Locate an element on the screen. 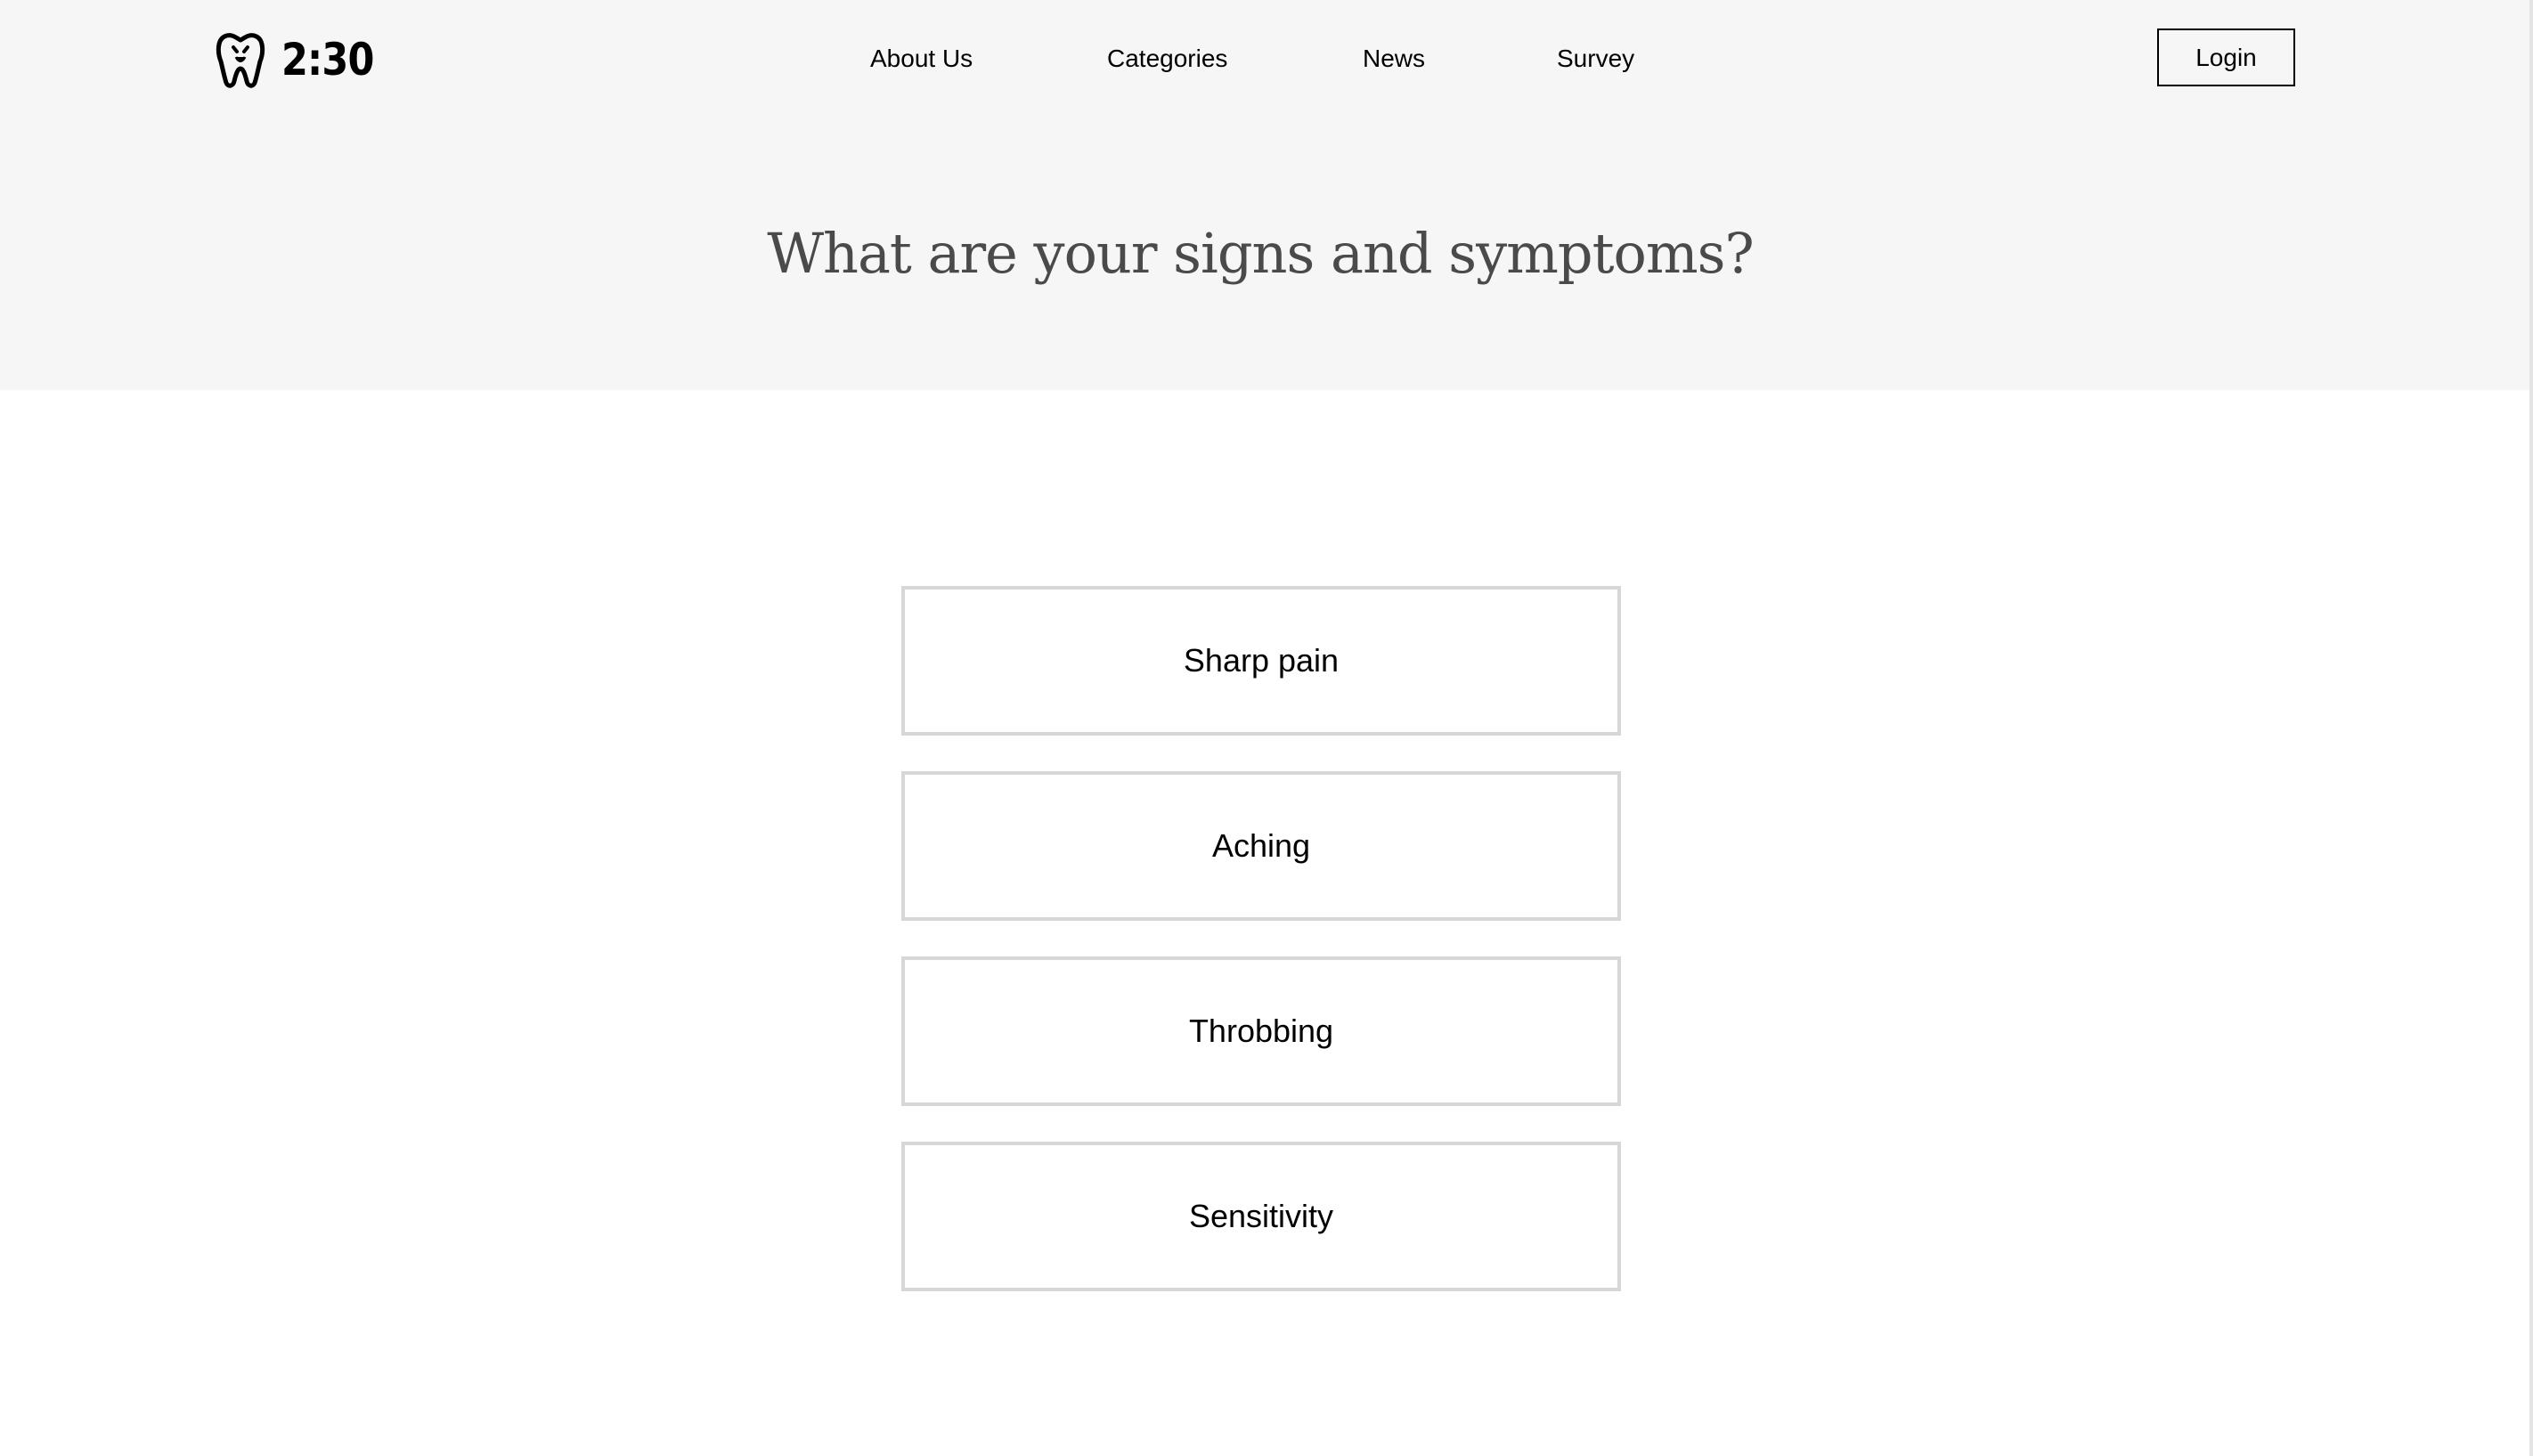 The image size is (2533, 1456). symptom-option-sensitivity: Sensitivity is located at coordinates (1261, 1216).